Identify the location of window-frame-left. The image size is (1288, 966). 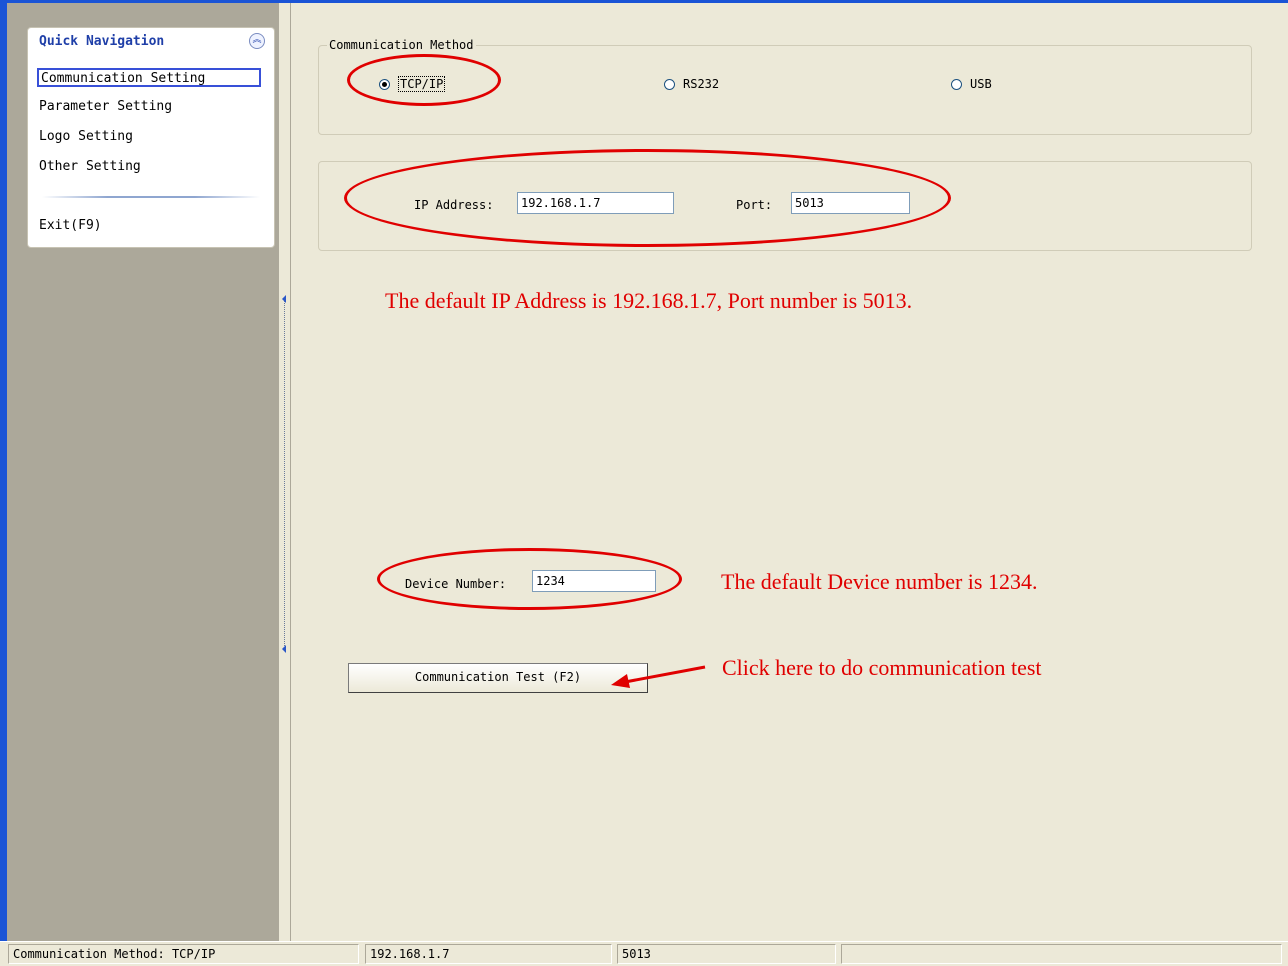
(3, 470).